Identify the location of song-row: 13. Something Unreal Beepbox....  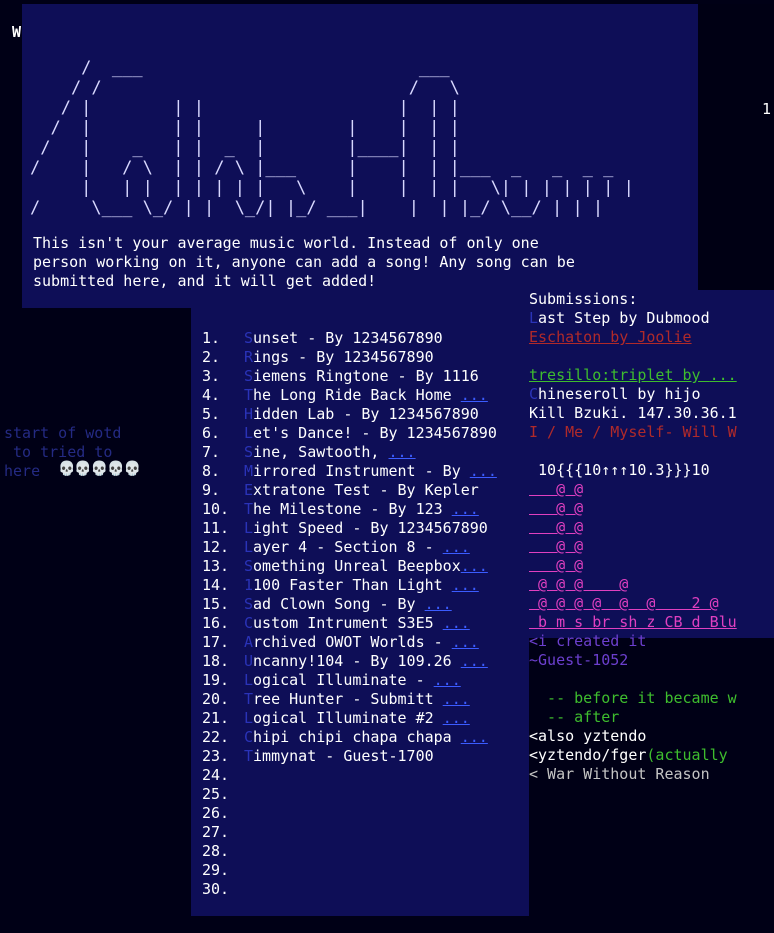
(349, 566).